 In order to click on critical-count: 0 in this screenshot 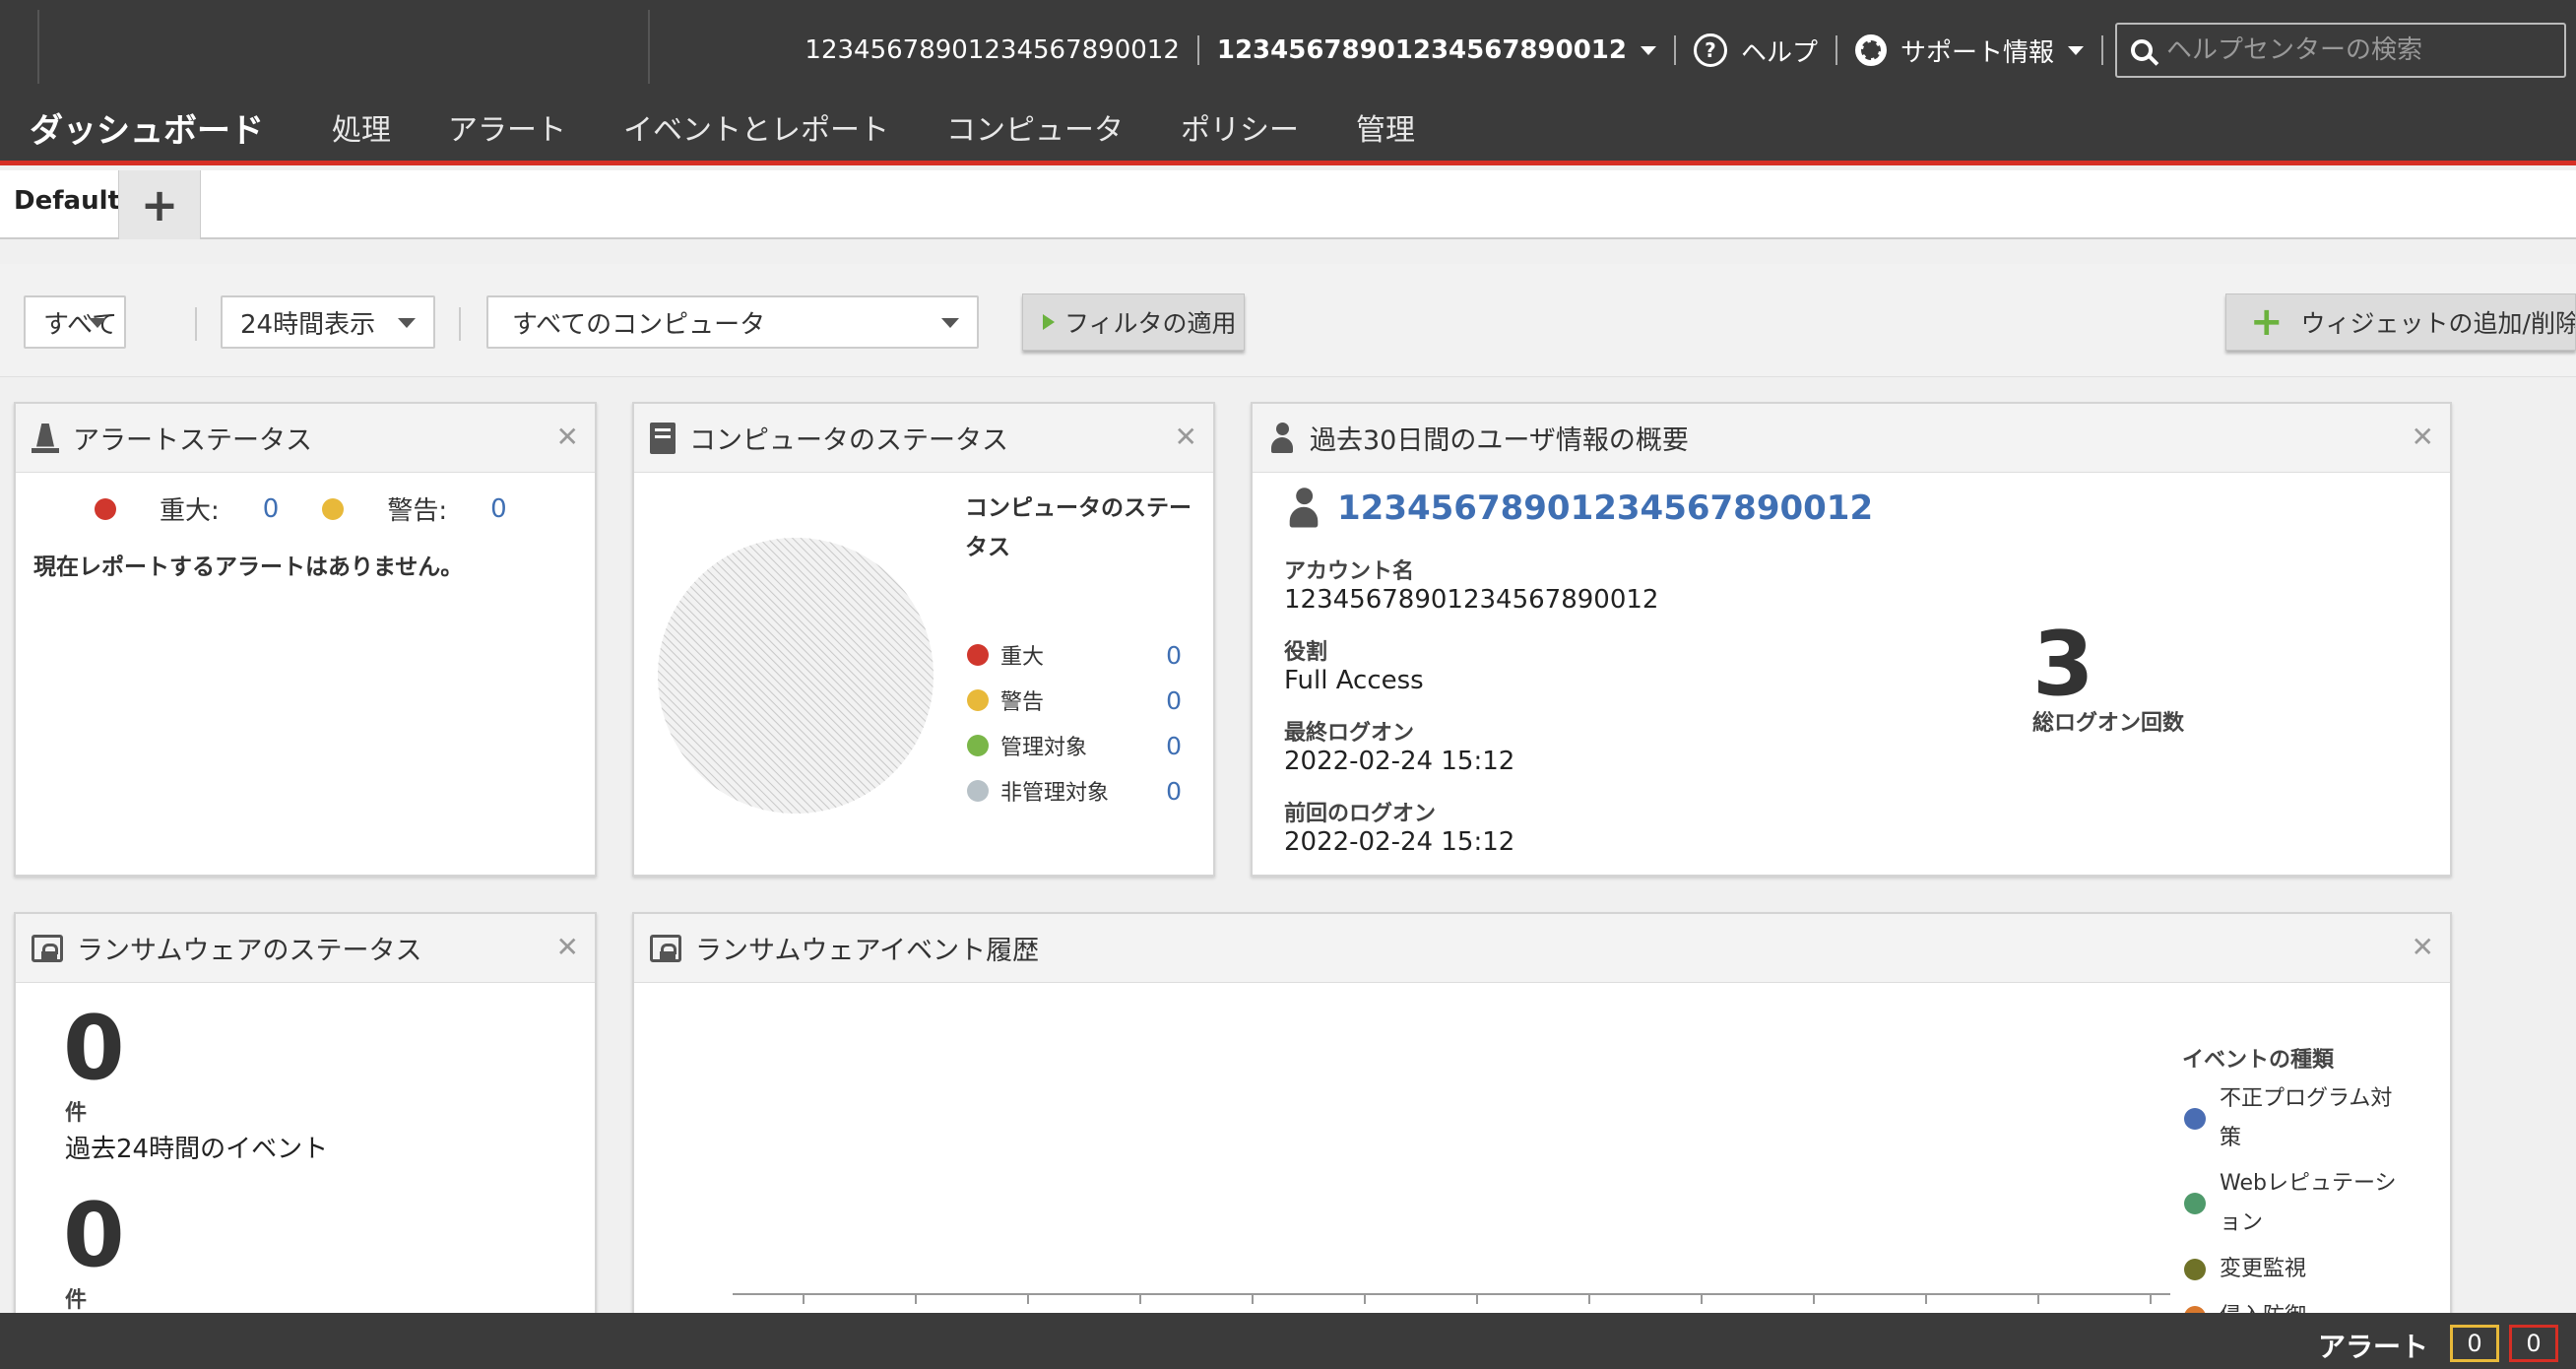, I will do `click(271, 509)`.